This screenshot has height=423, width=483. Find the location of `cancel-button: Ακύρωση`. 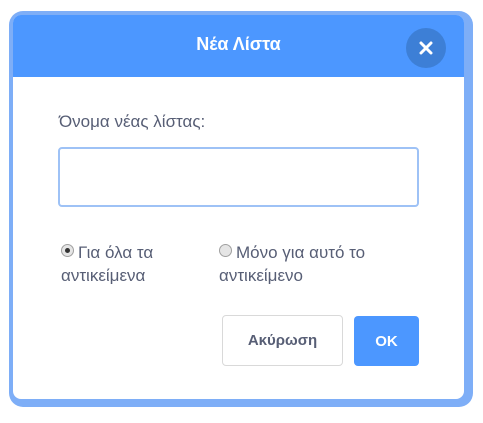

cancel-button: Ακύρωση is located at coordinates (282, 340).